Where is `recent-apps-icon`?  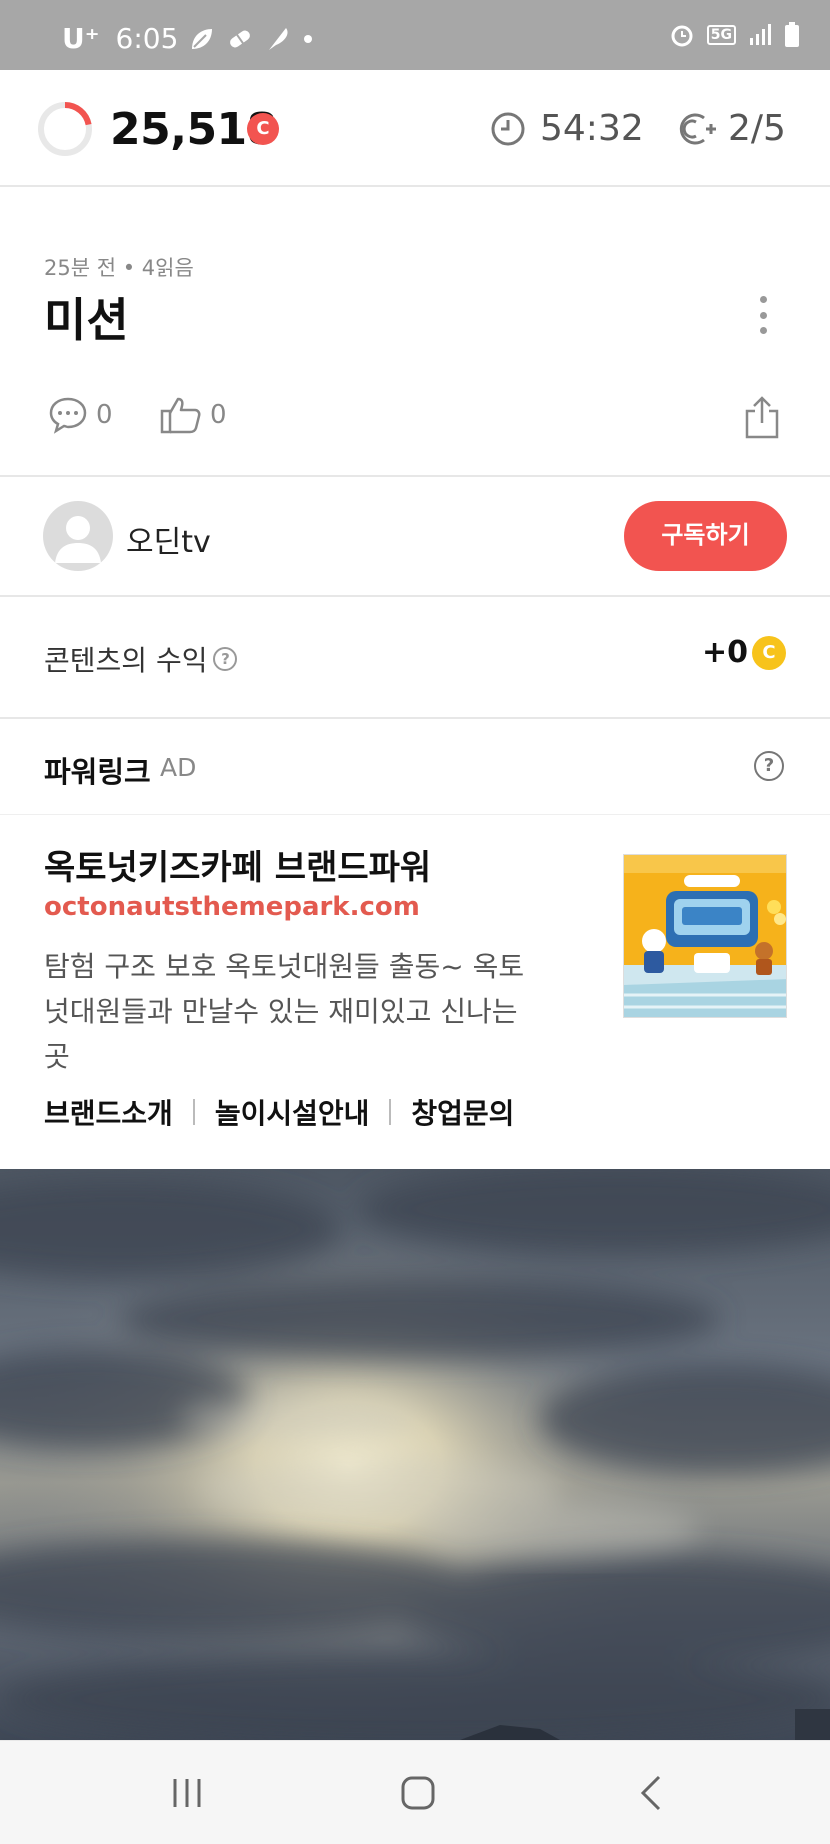 recent-apps-icon is located at coordinates (187, 1793).